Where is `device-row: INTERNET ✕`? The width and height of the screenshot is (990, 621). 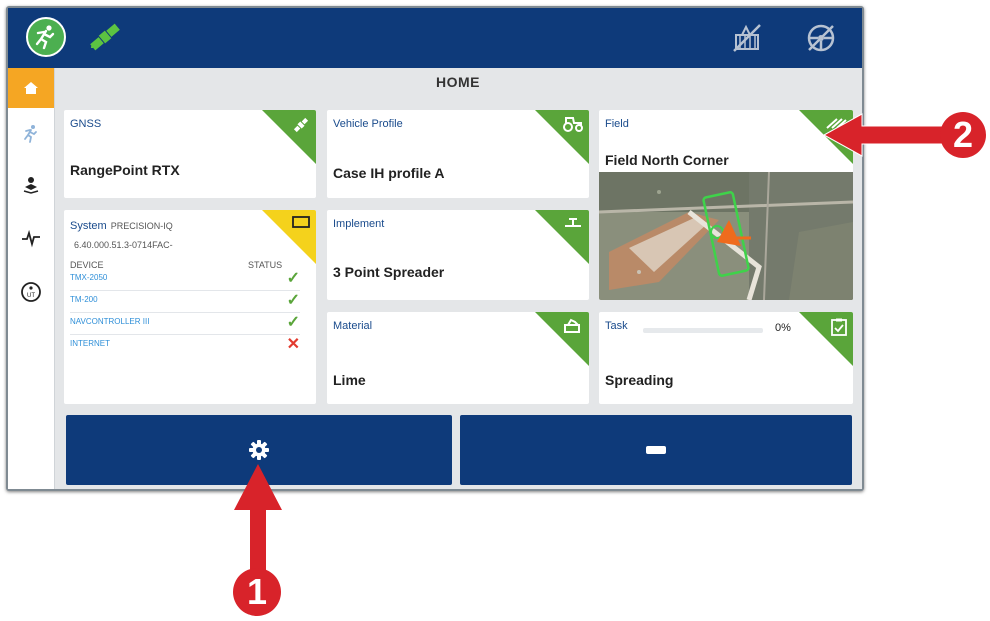 device-row: INTERNET ✕ is located at coordinates (185, 346).